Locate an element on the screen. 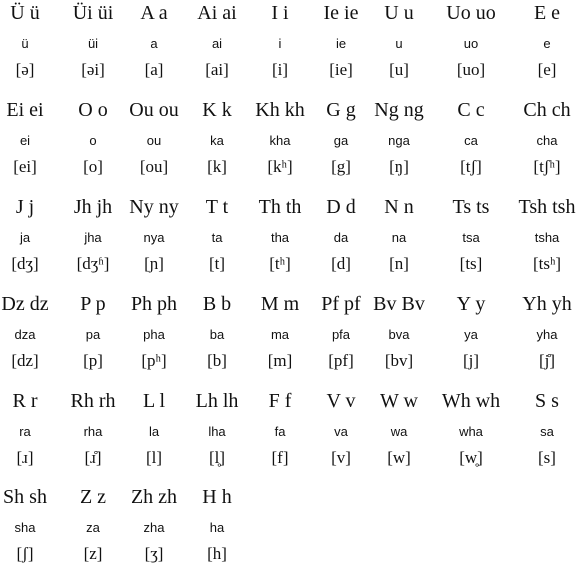  letter-ipa: [tʃ] is located at coordinates (471, 166).